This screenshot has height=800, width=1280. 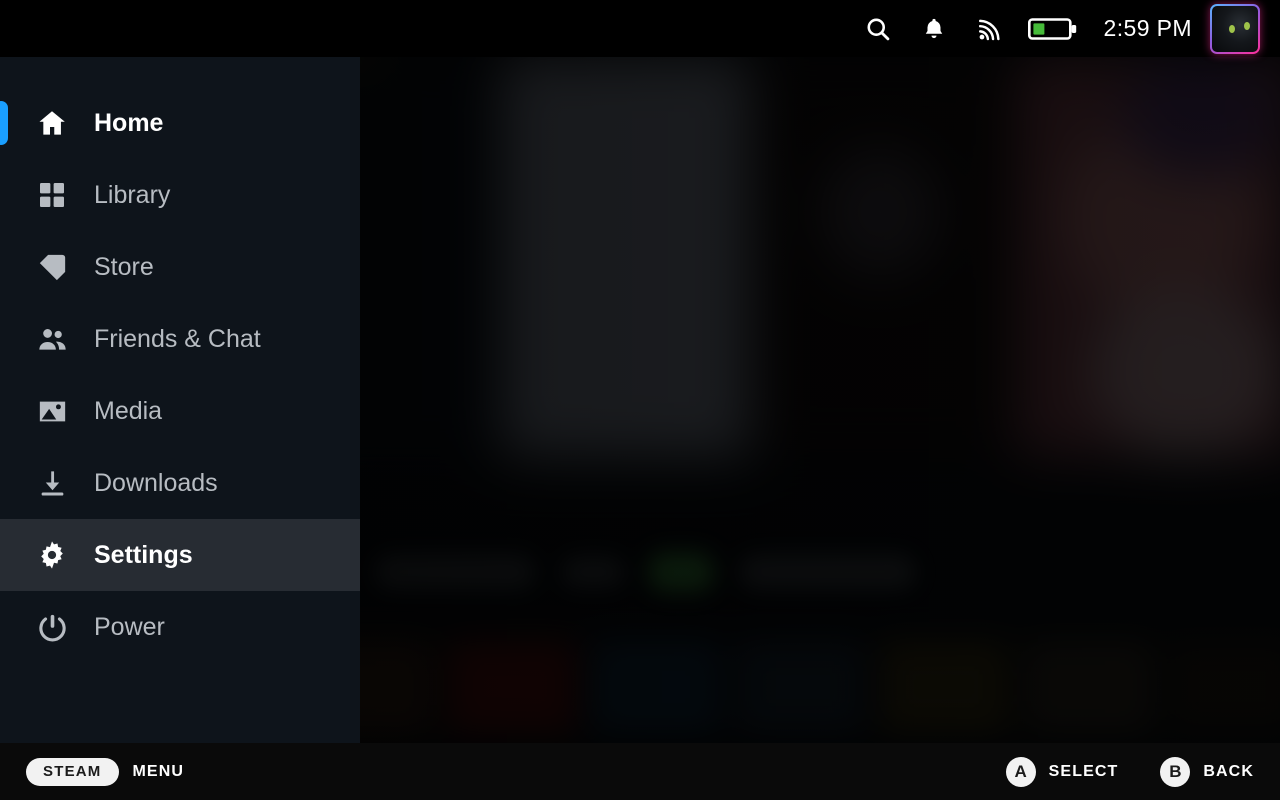 I want to click on wifi-signal-icon, so click(x=990, y=29).